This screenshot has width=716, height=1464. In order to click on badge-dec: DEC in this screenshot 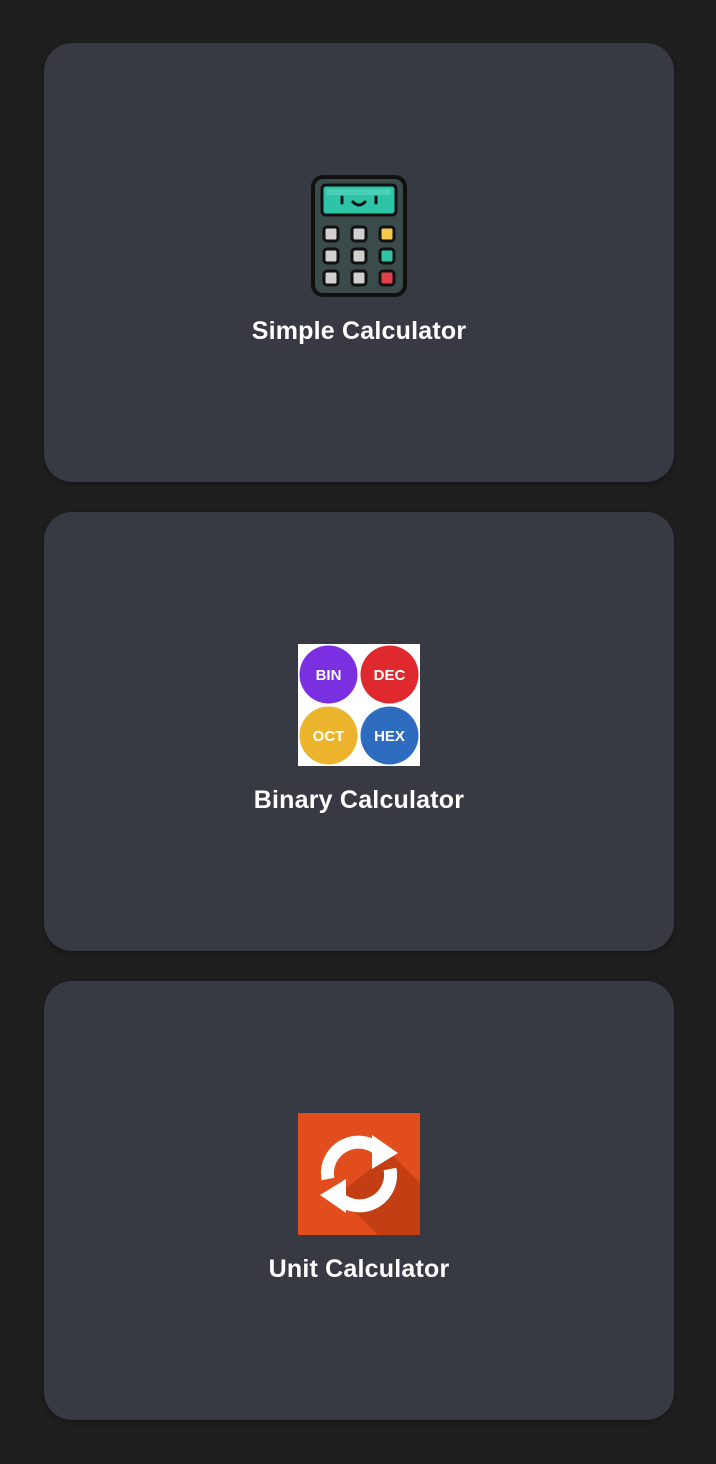, I will do `click(390, 675)`.